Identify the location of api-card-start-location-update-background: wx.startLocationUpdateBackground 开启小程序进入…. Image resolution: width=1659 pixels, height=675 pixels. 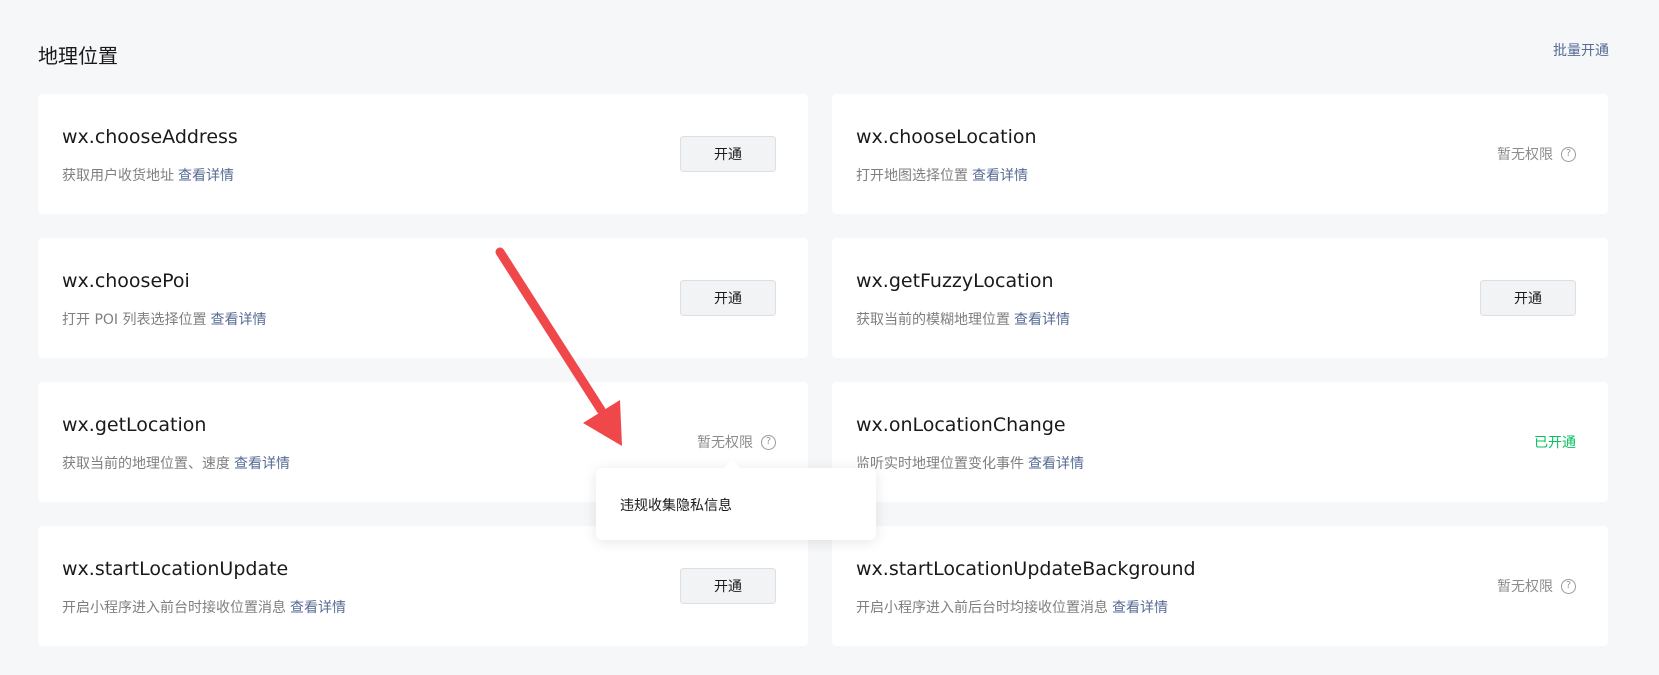
(1220, 586).